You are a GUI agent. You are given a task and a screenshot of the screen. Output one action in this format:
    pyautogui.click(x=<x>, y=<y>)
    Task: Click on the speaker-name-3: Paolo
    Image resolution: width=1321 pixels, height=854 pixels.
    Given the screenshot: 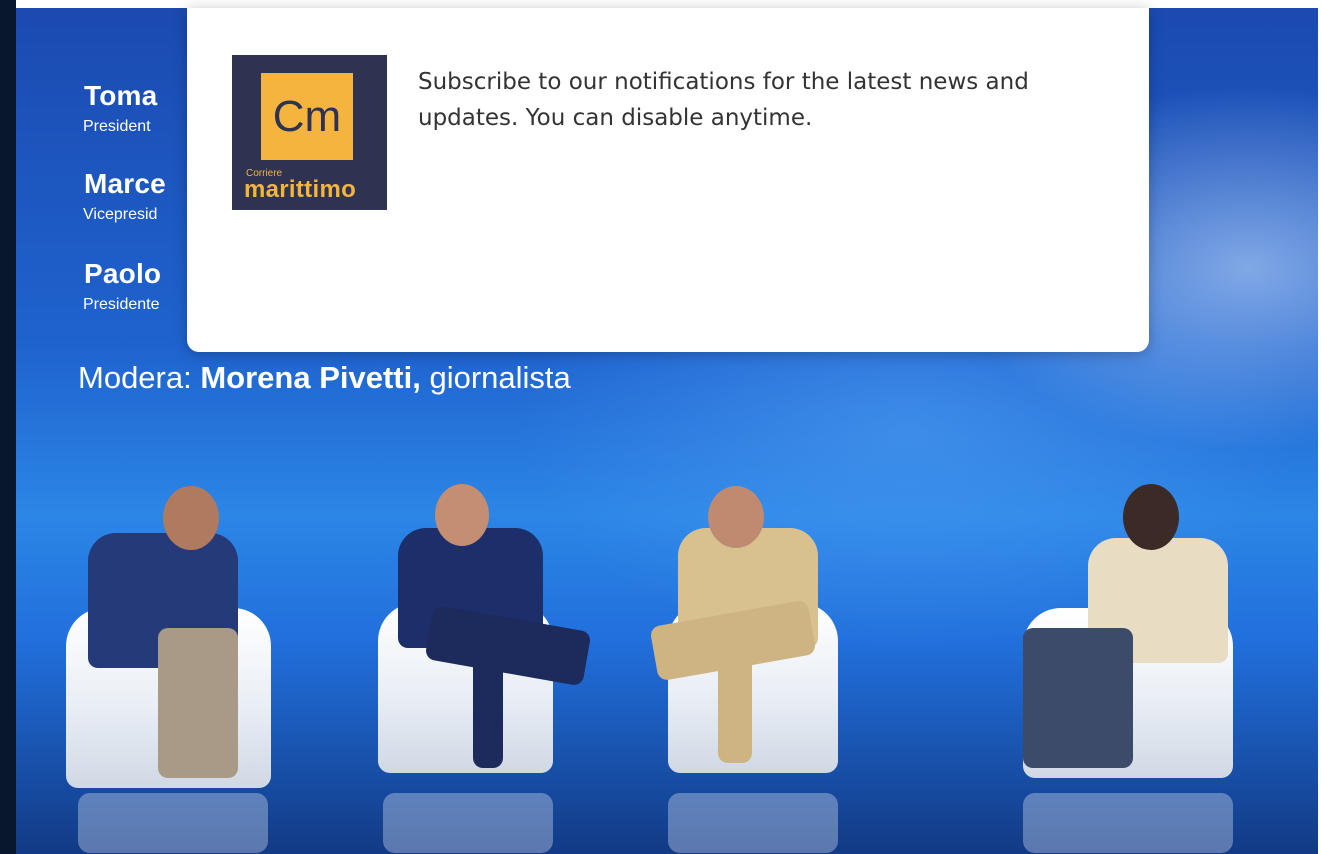 What is the action you would take?
    pyautogui.click(x=123, y=273)
    